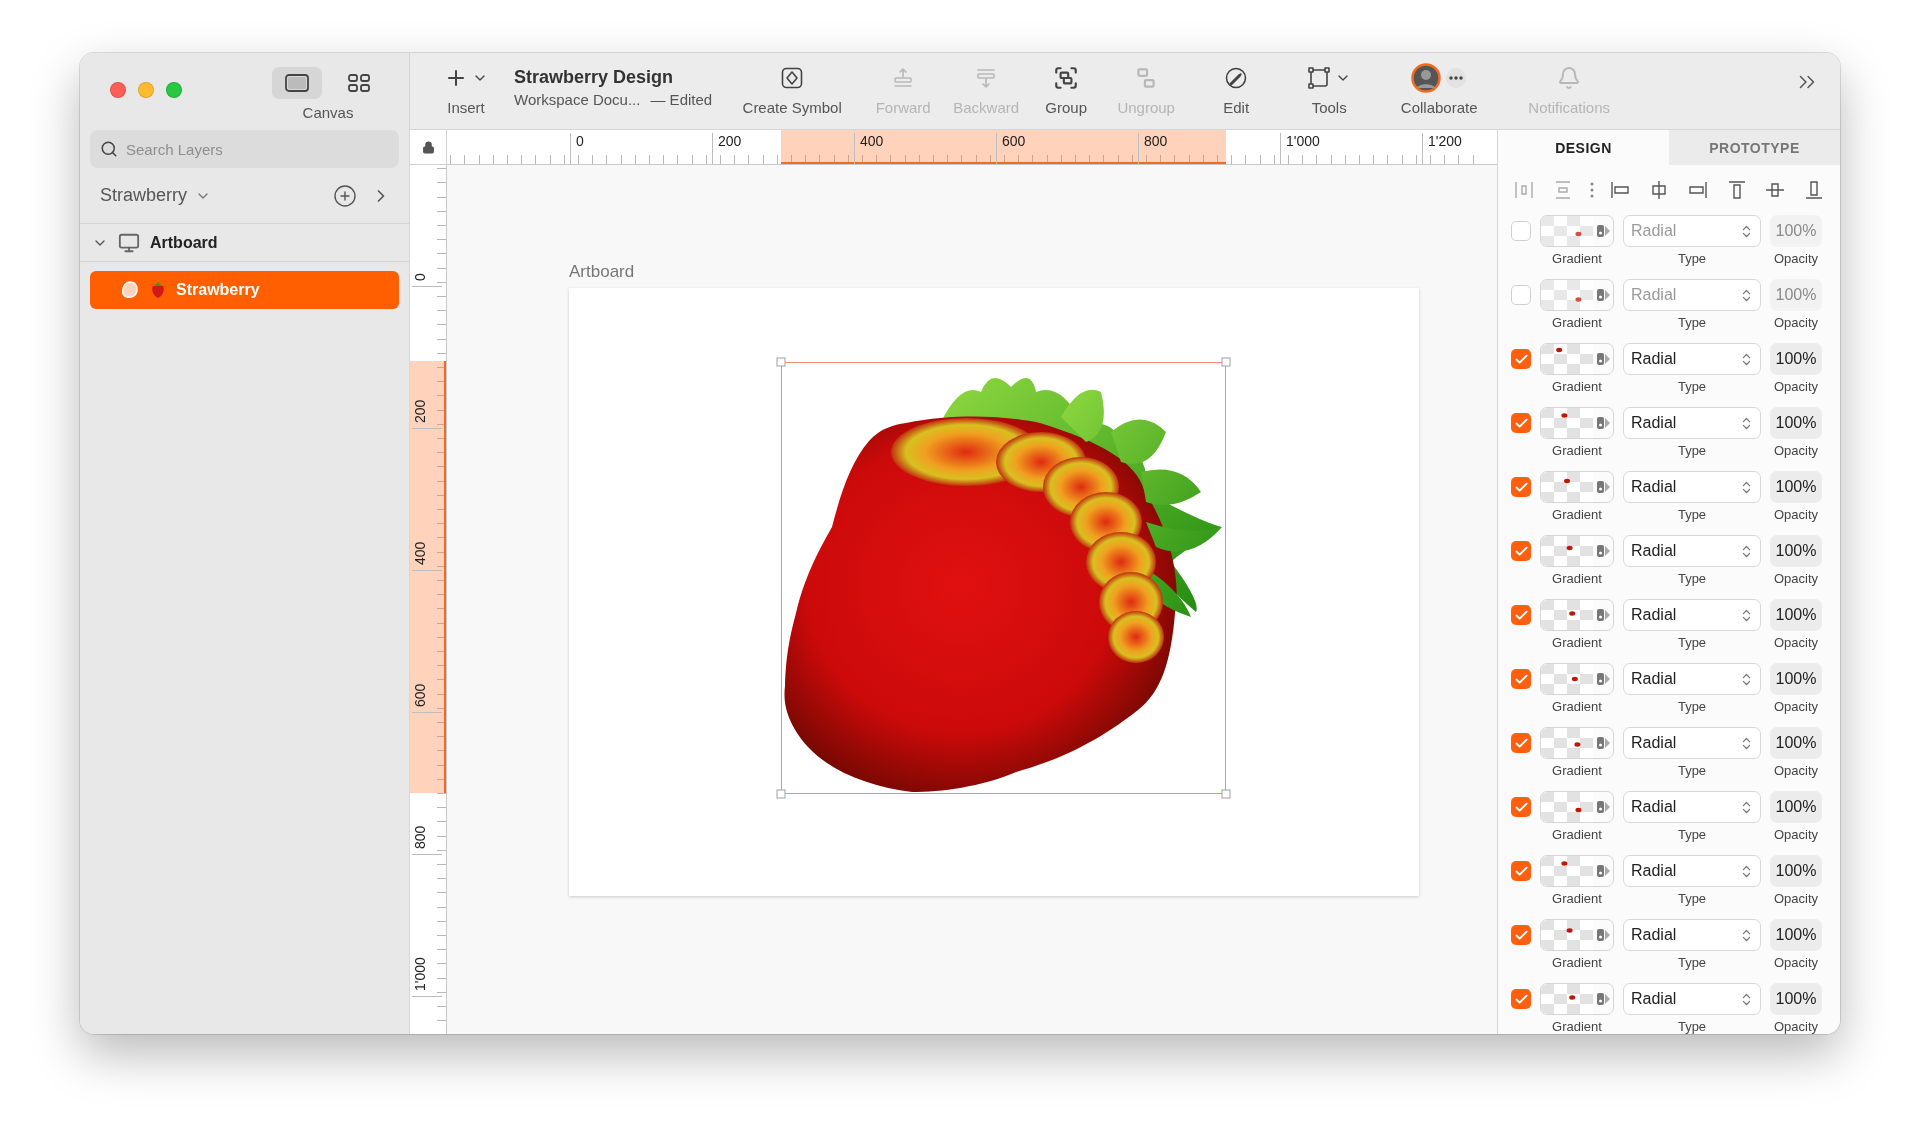 The image size is (1920, 1140). Describe the element at coordinates (118, 90) in the screenshot. I see `close-button` at that location.